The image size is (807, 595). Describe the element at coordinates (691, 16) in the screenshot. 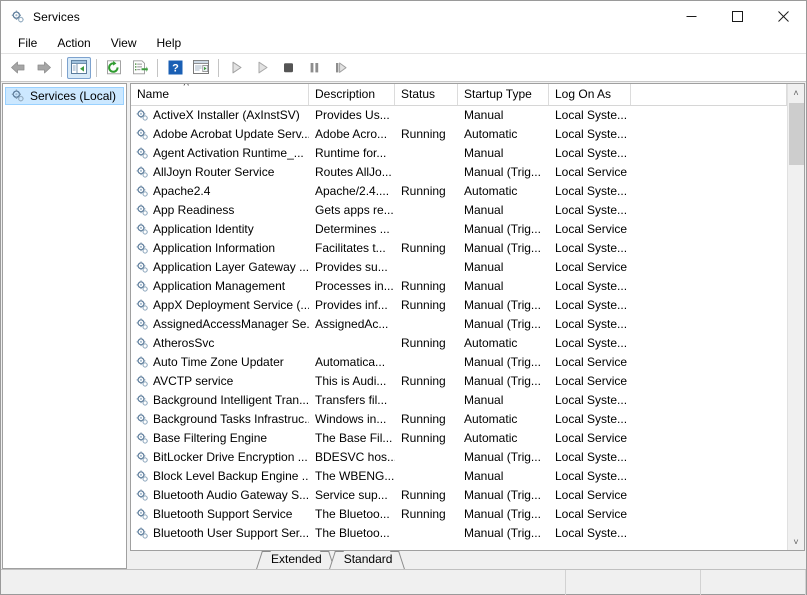

I see `minimize-button` at that location.